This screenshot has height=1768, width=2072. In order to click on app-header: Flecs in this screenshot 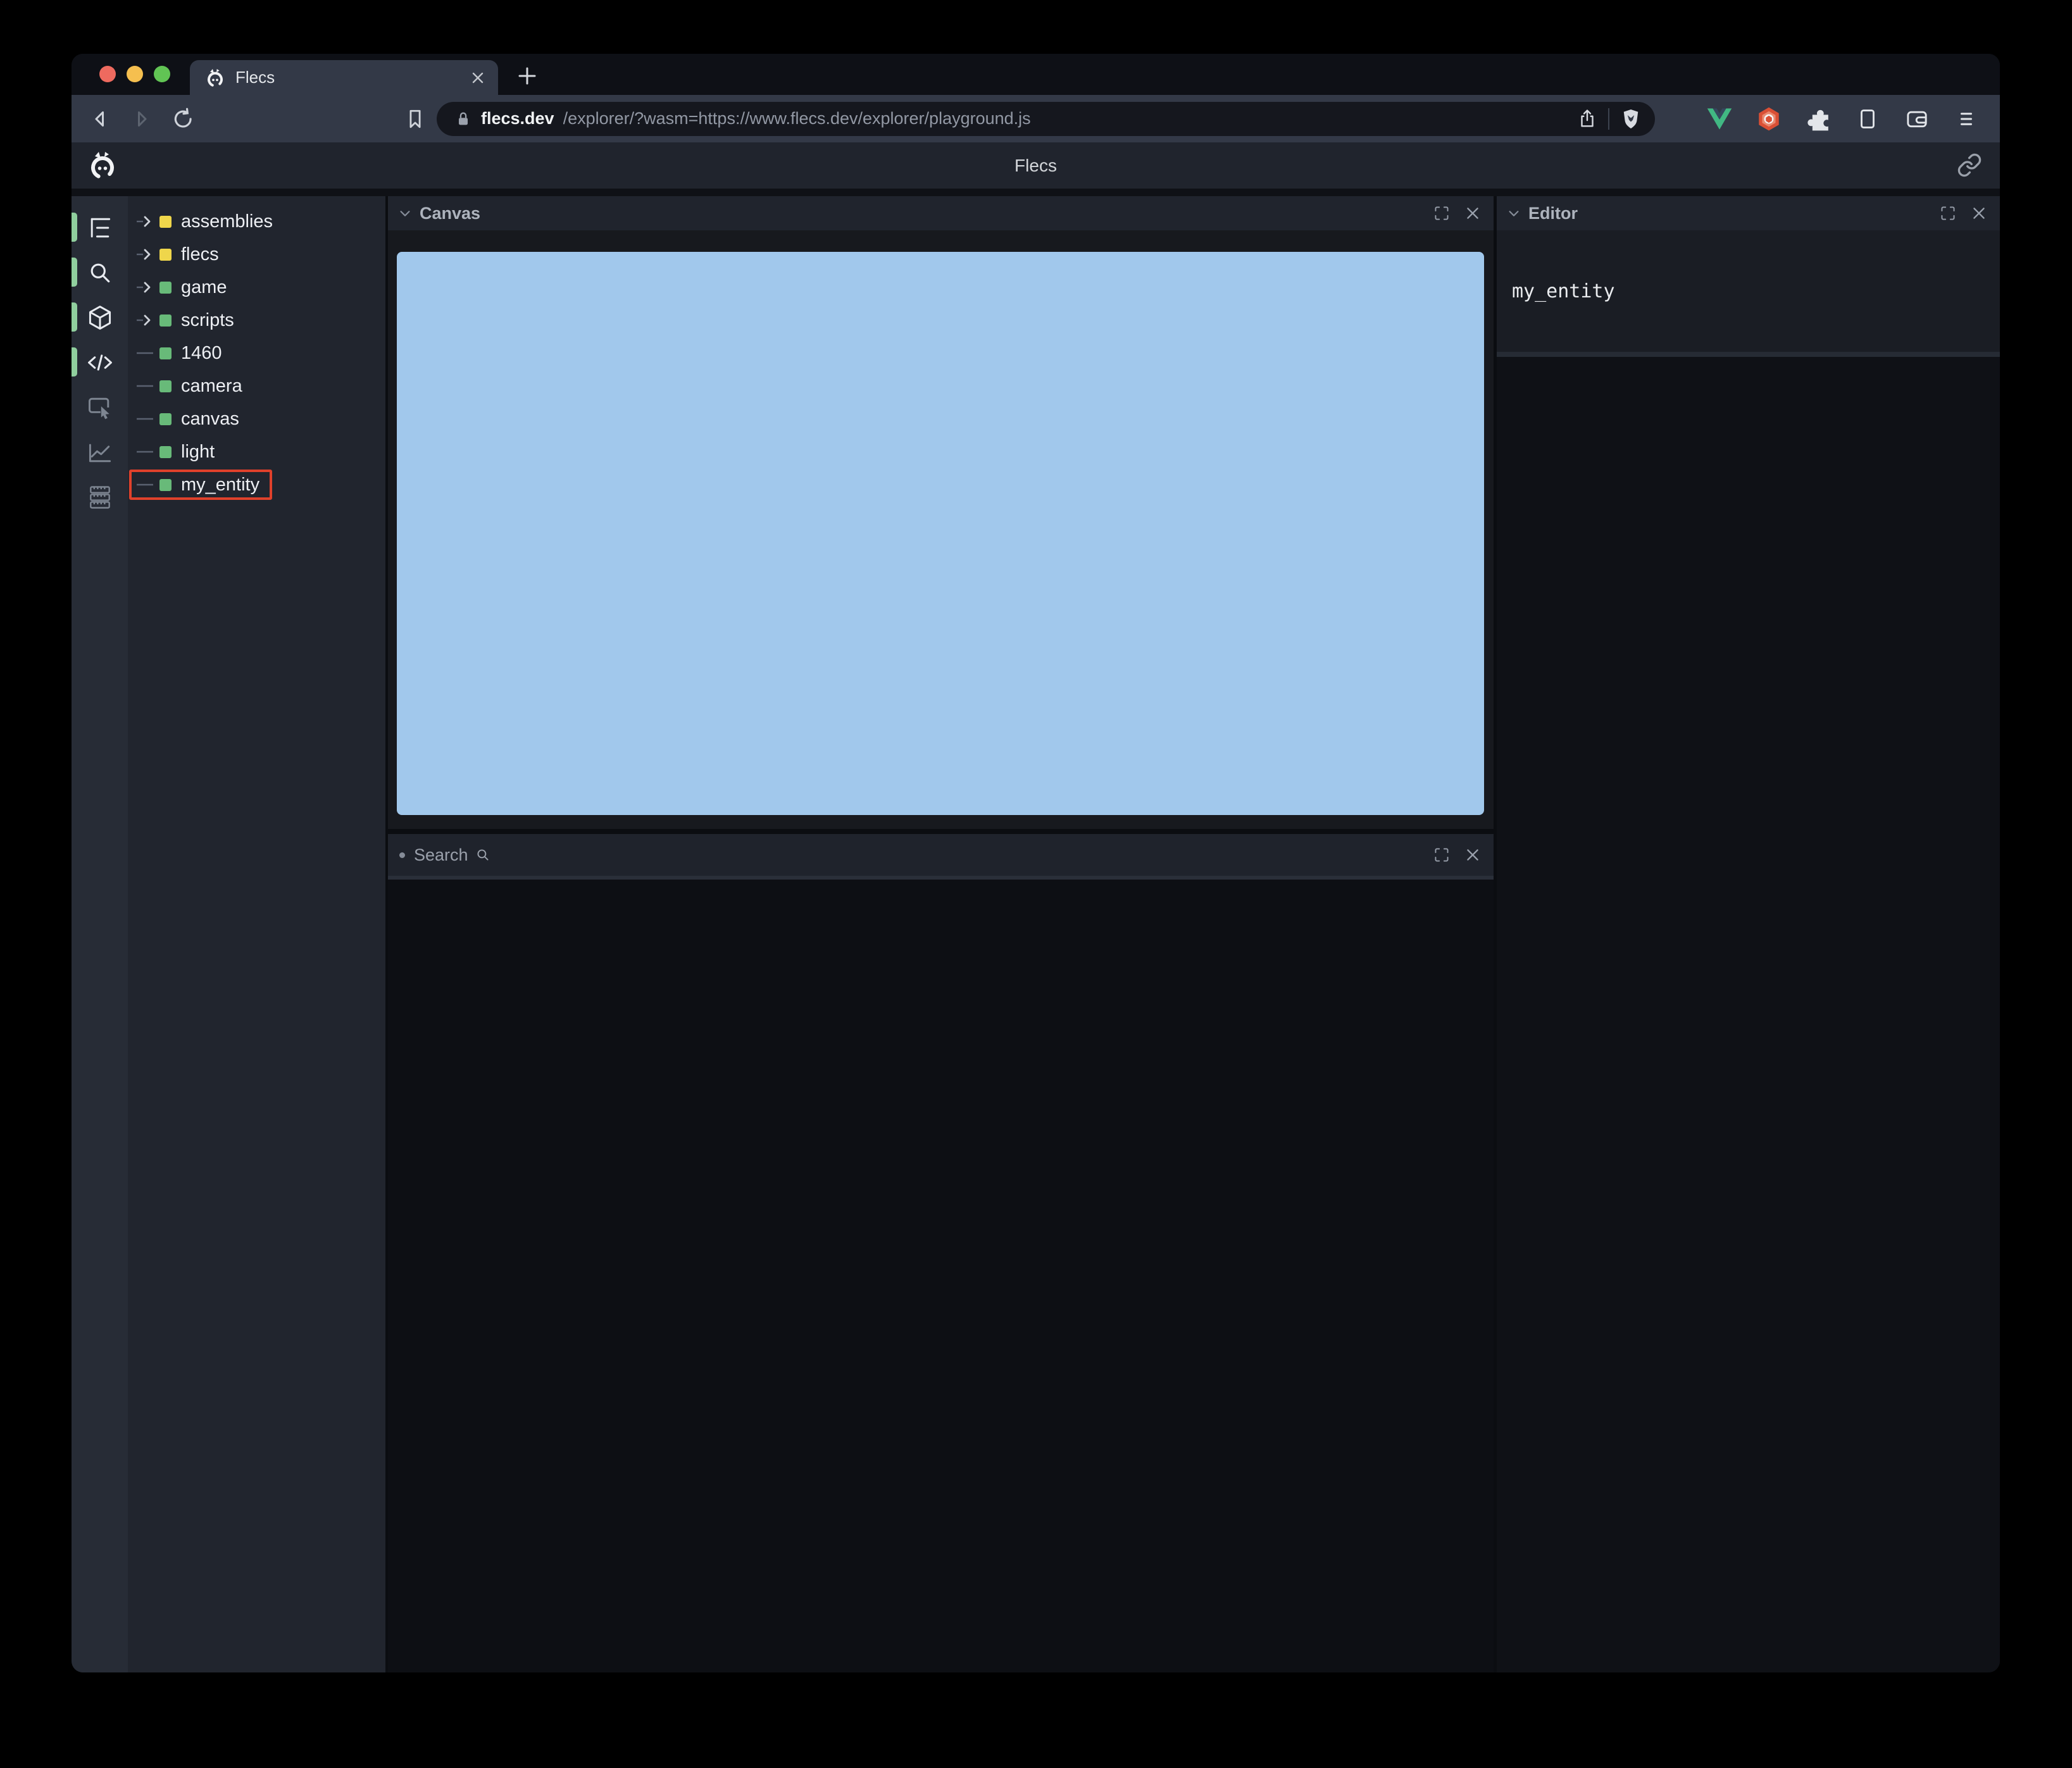, I will do `click(1036, 165)`.